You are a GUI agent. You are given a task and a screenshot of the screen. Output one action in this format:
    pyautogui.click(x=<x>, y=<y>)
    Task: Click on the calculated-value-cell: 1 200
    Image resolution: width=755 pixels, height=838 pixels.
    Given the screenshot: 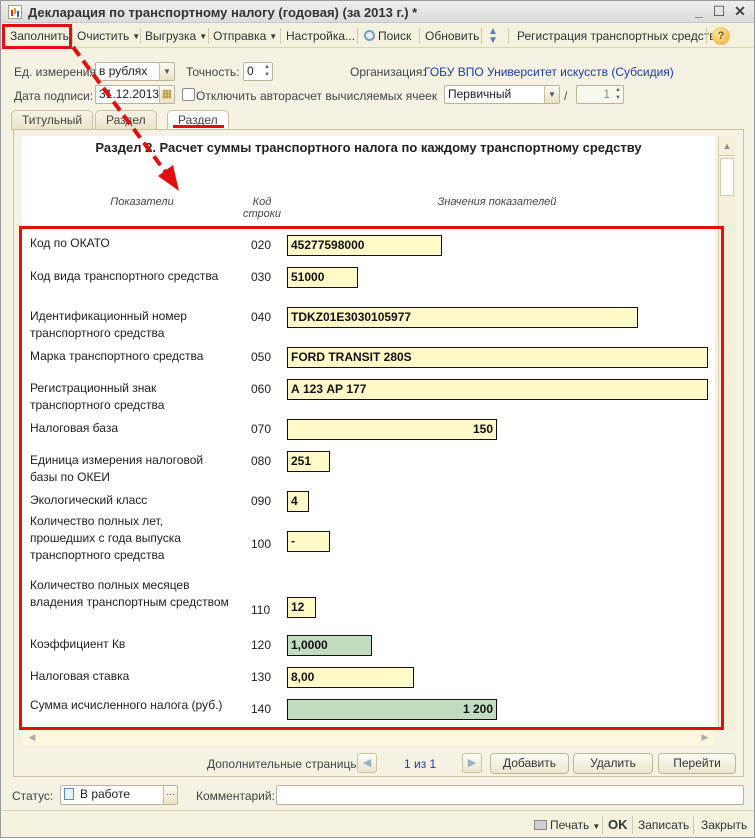 What is the action you would take?
    pyautogui.click(x=392, y=709)
    